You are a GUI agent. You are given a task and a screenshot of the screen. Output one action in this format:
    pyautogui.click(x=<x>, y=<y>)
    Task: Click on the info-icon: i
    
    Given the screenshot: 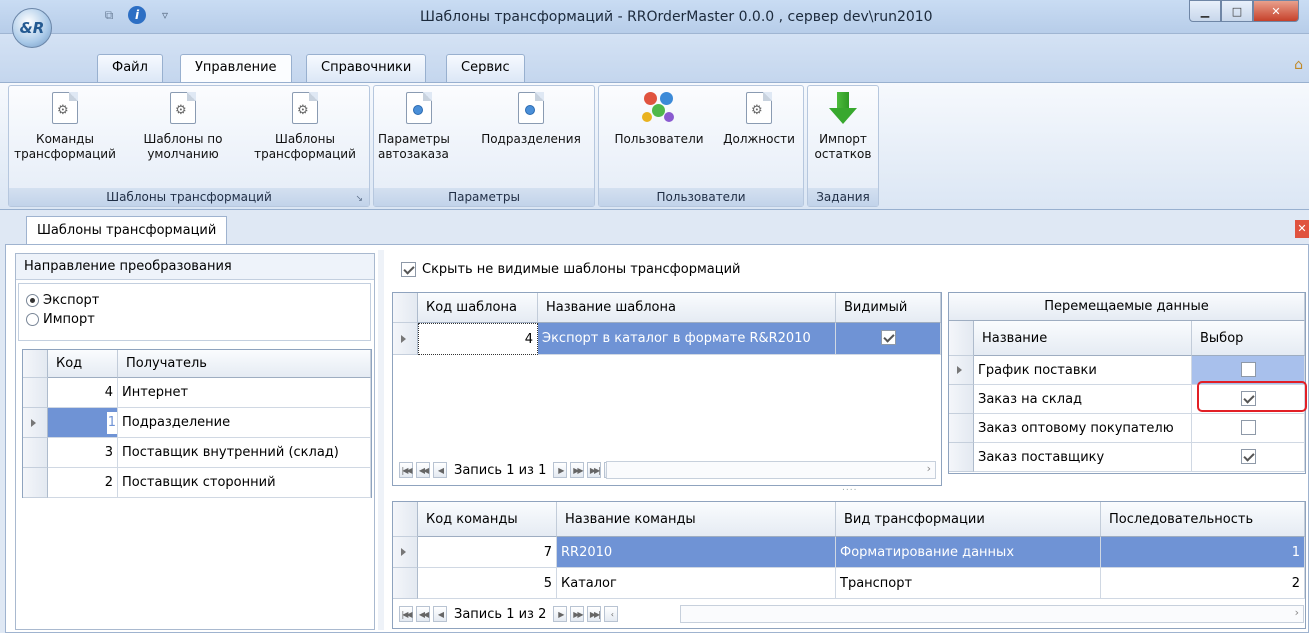 What is the action you would take?
    pyautogui.click(x=137, y=15)
    